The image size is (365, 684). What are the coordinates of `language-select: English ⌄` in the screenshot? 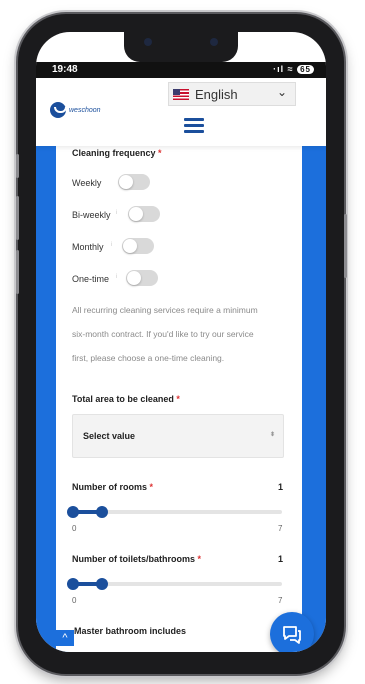 It's located at (232, 94).